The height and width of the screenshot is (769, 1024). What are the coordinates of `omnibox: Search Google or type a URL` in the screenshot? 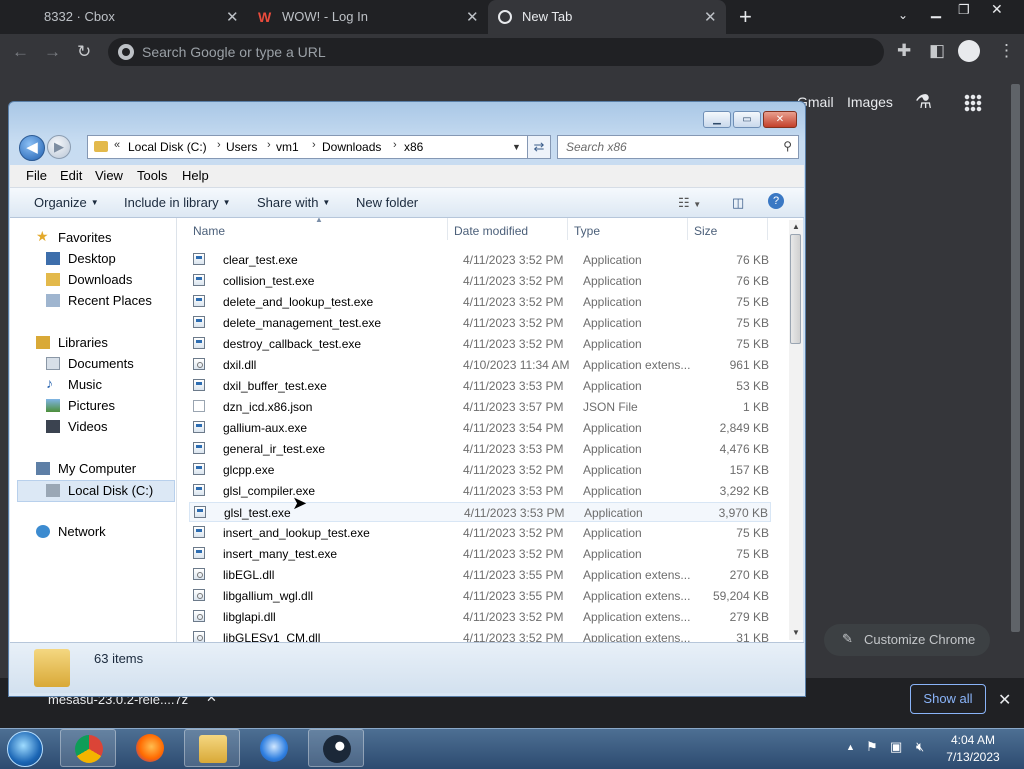 It's located at (496, 52).